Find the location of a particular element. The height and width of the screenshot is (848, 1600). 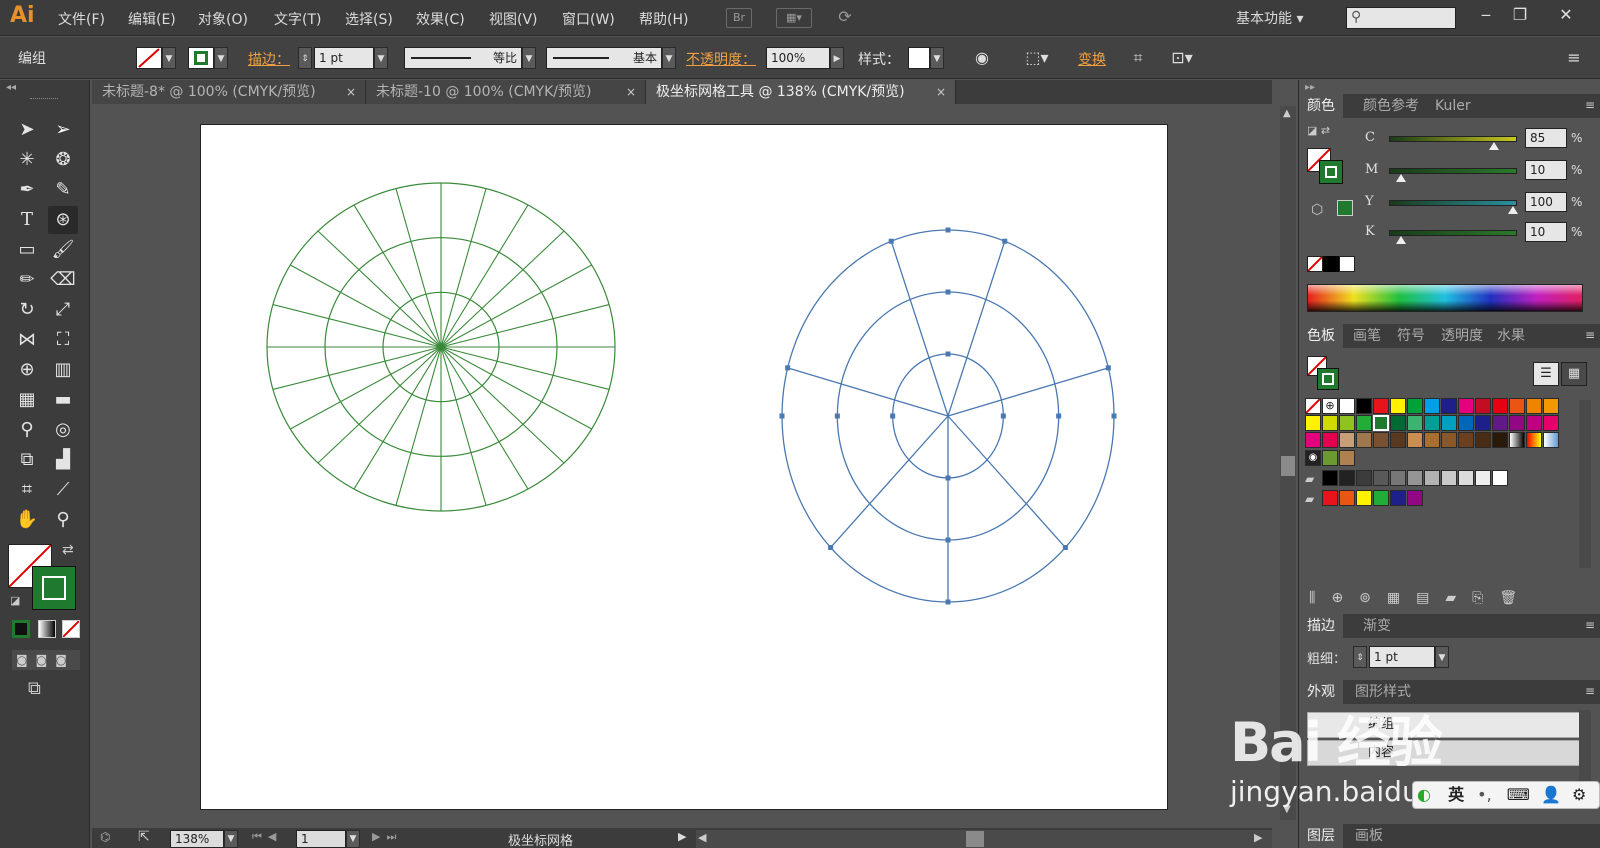

swatch-scrollbar is located at coordinates (1585, 484).